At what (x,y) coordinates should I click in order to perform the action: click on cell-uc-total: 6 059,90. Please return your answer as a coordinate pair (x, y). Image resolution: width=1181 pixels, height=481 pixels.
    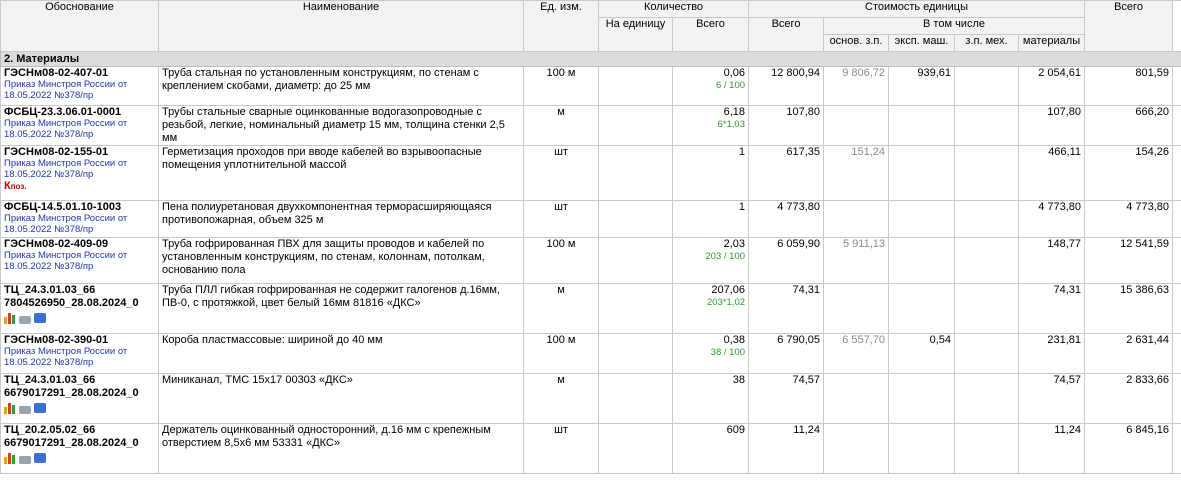
    Looking at the image, I should click on (786, 260).